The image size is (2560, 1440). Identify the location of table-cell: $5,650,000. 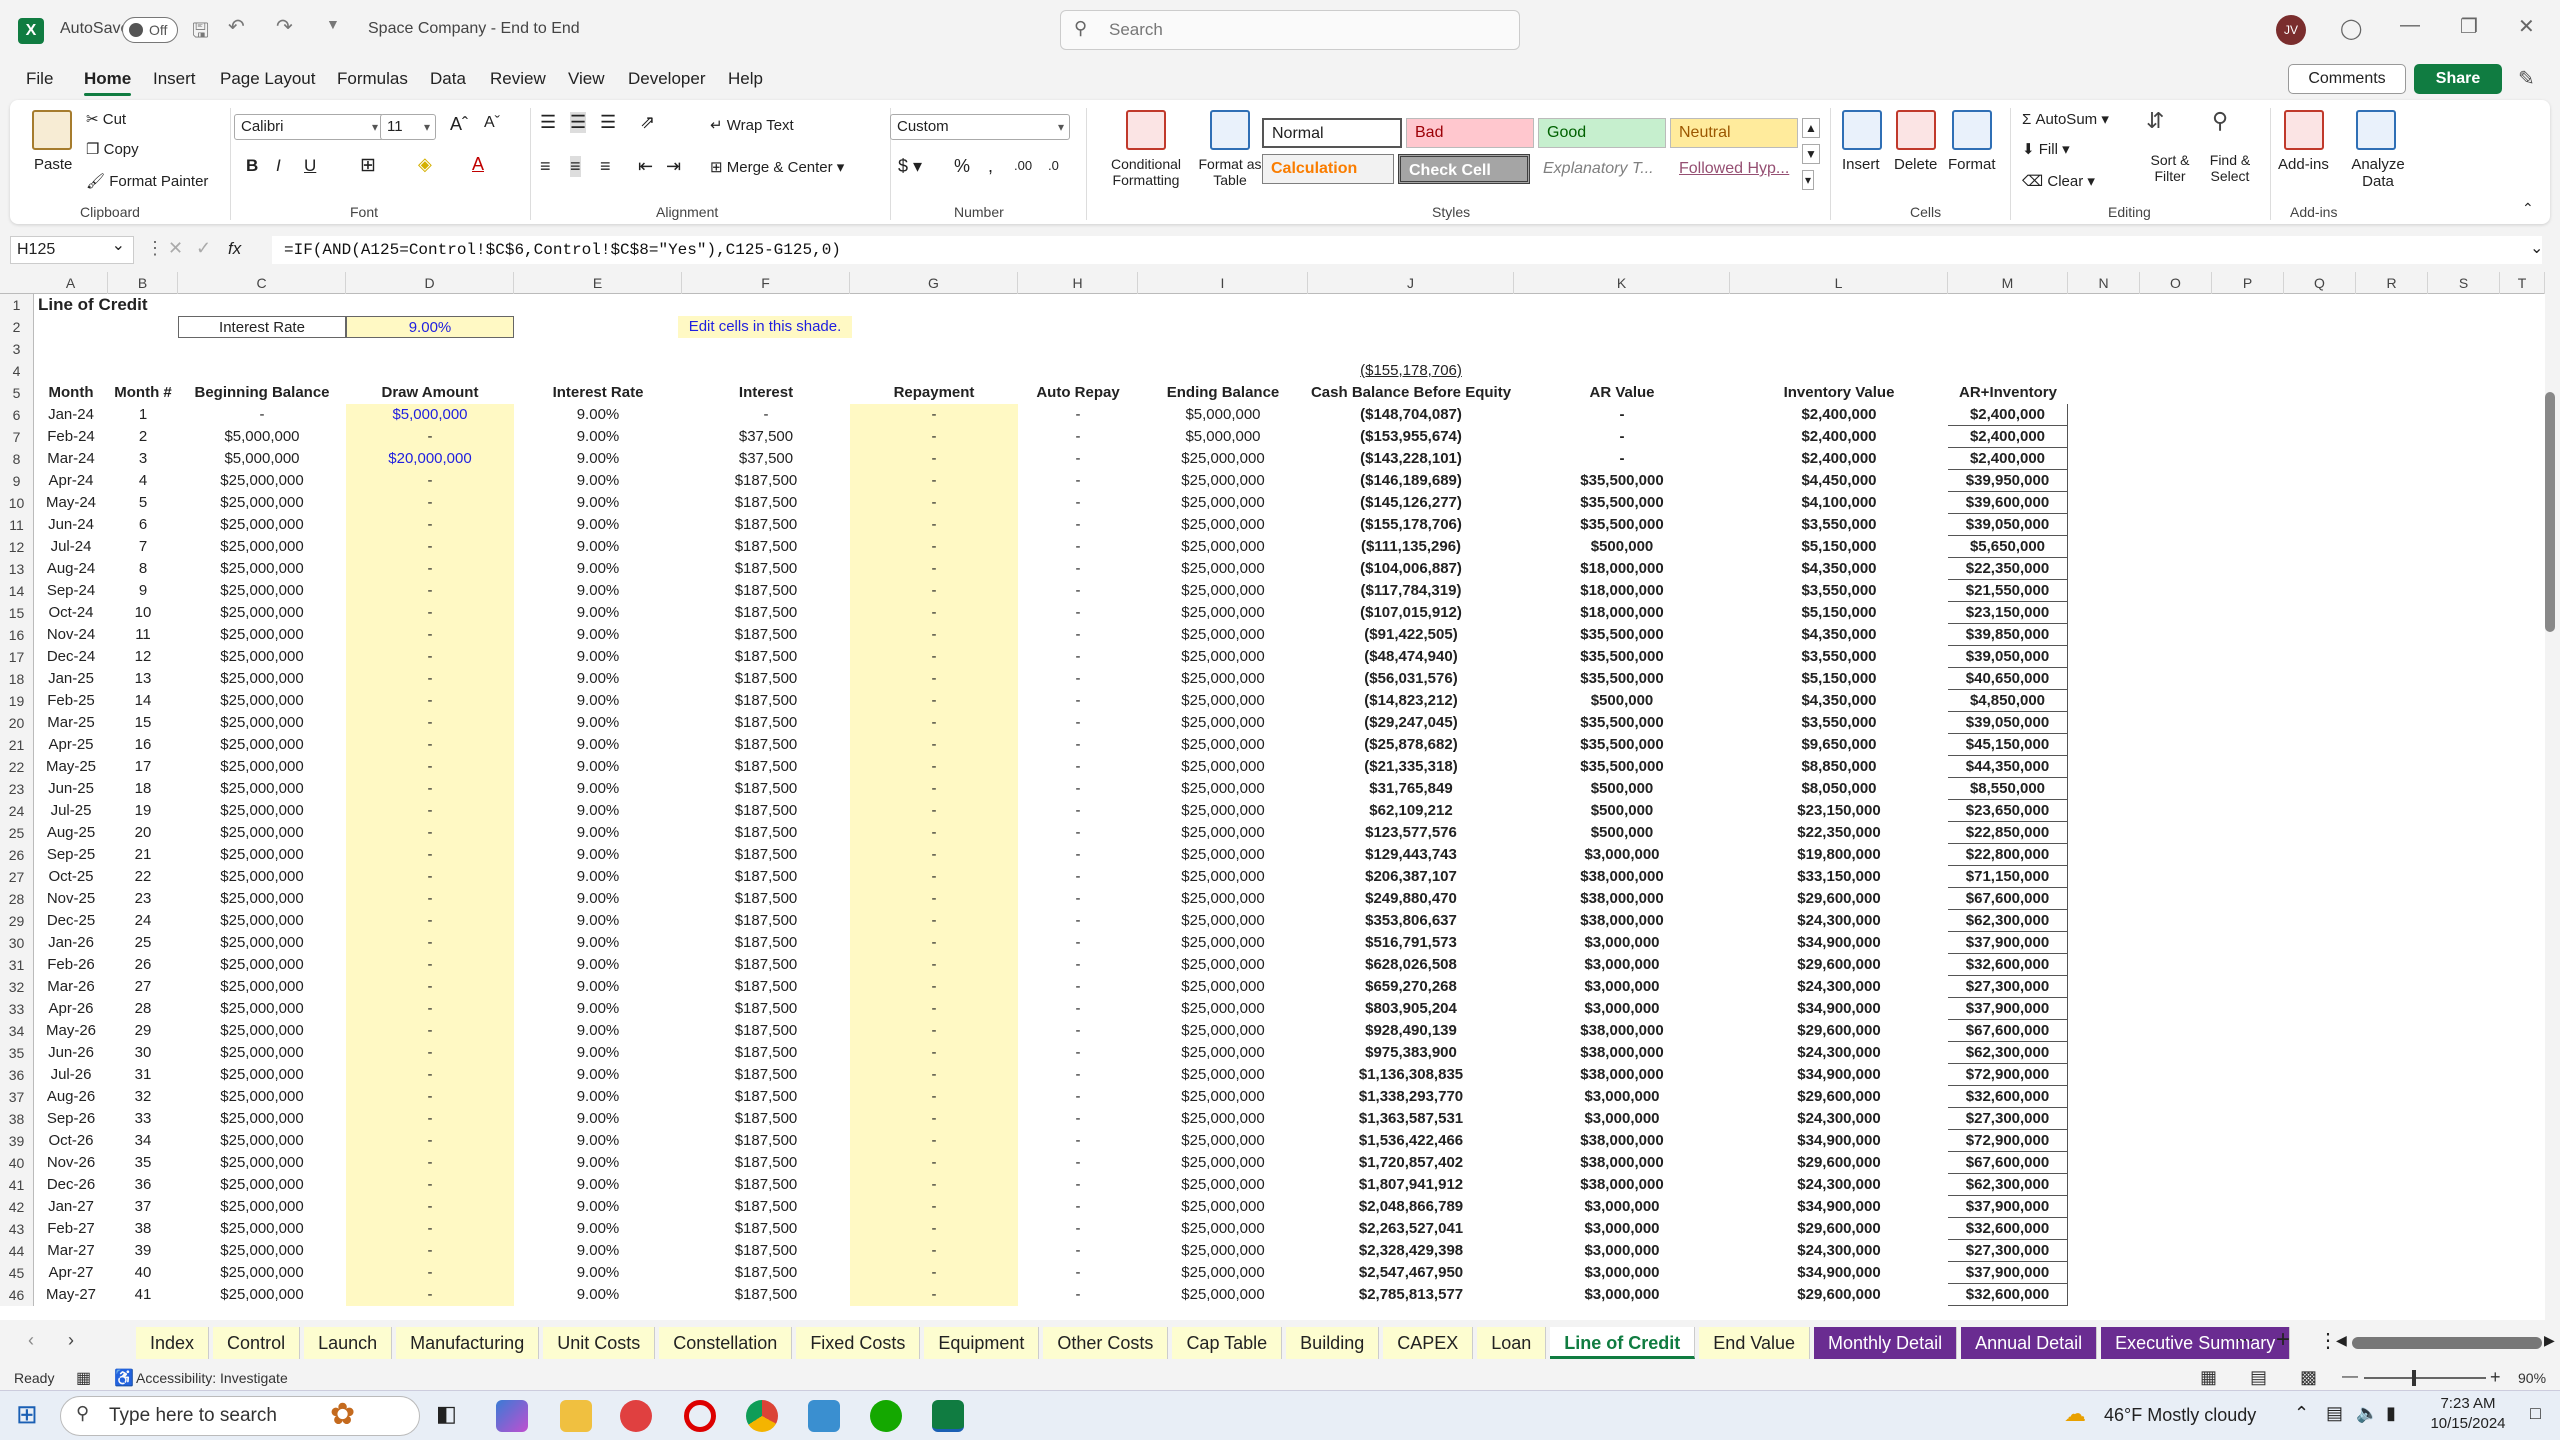
(2008, 547).